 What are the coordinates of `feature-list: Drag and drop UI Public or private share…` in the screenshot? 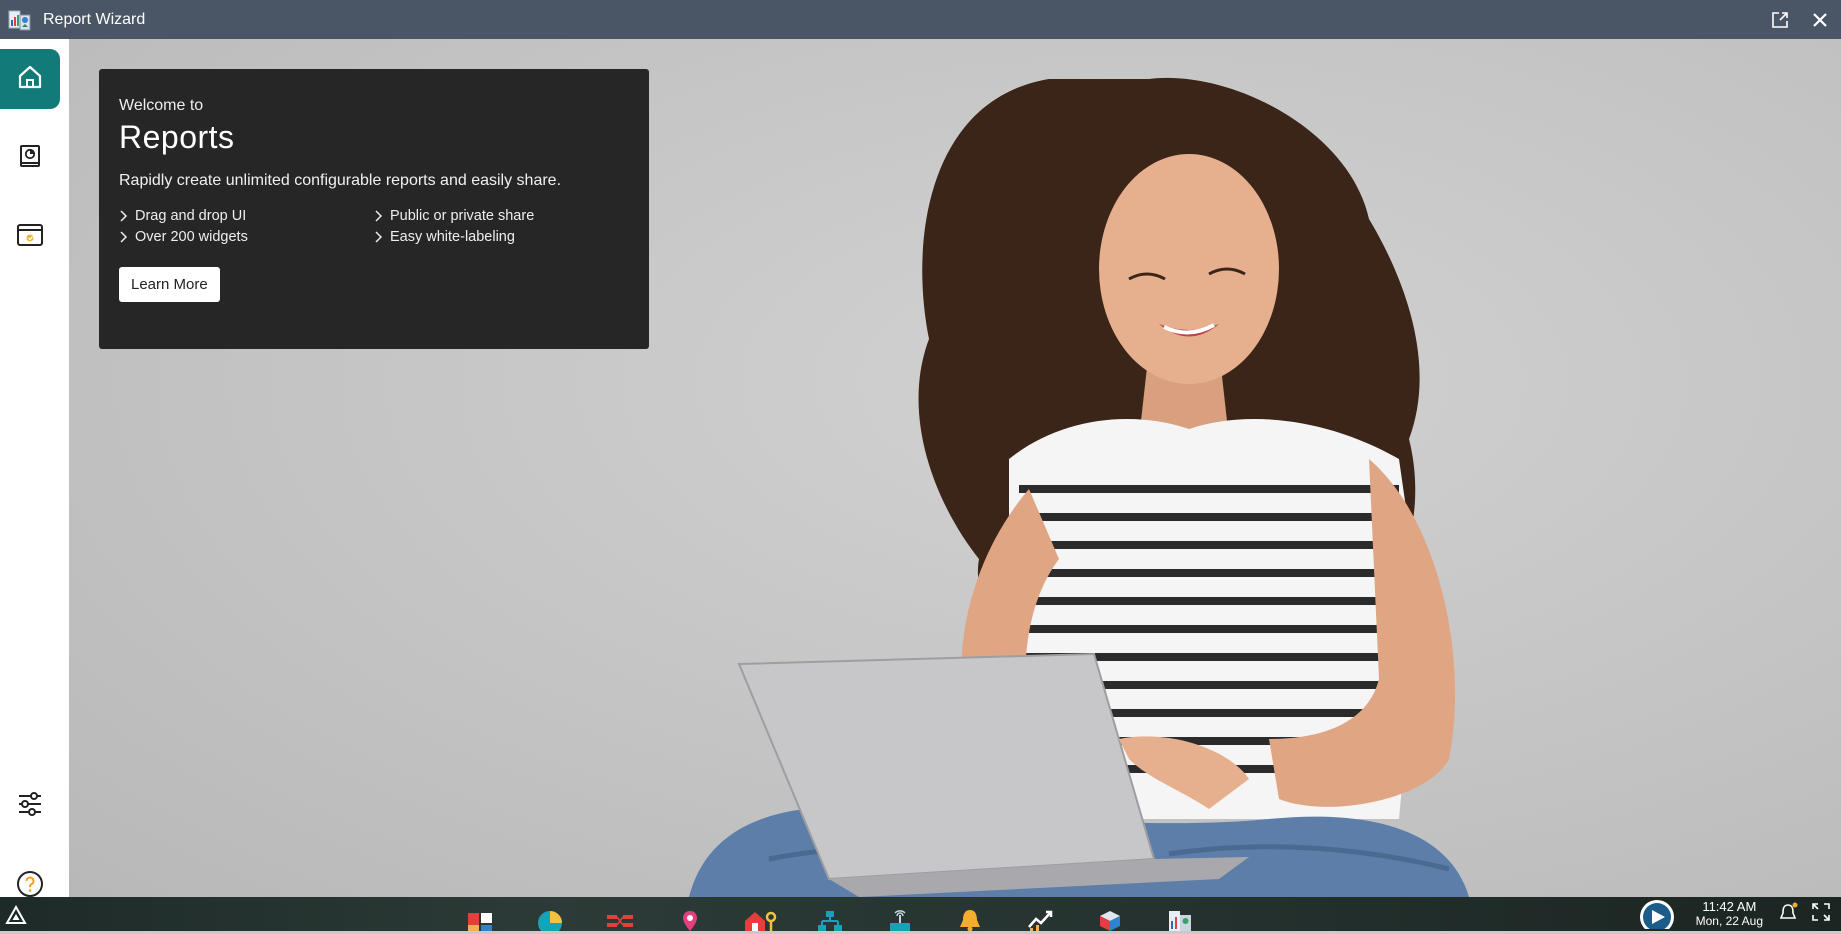 It's located at (374, 226).